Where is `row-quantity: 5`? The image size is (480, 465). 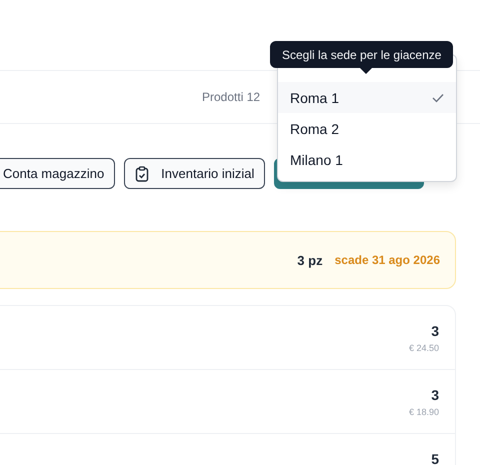
row-quantity: 5 is located at coordinates (435, 458).